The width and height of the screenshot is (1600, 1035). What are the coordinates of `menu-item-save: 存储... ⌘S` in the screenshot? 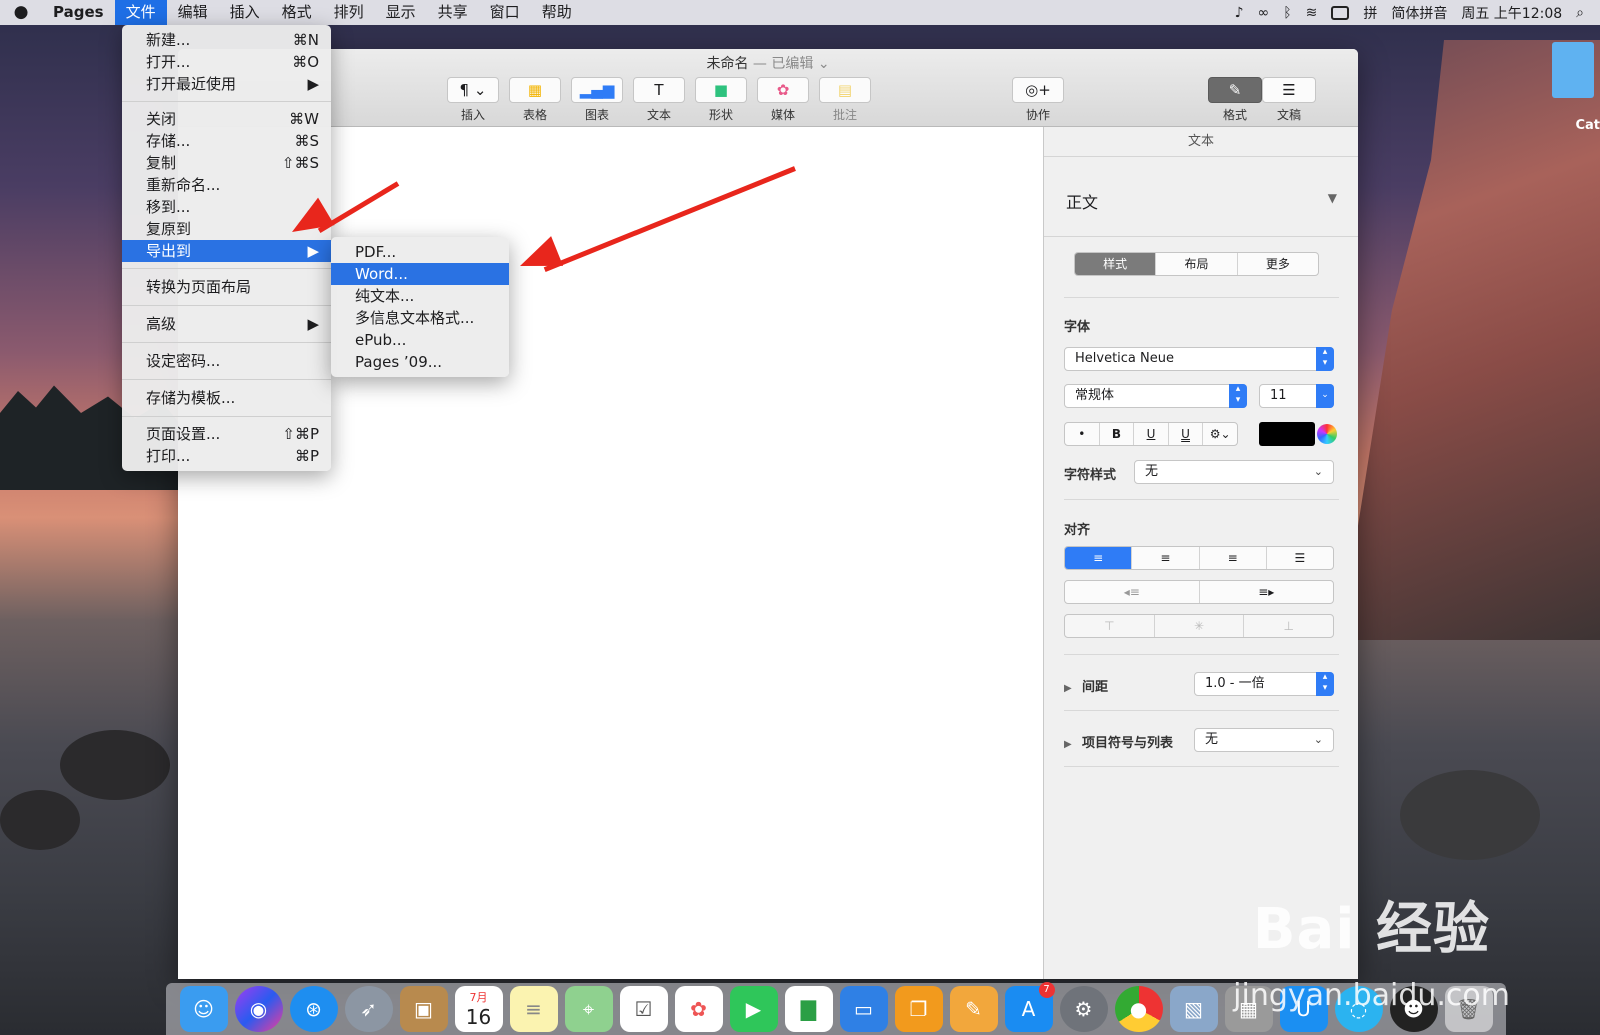 It's located at (226, 141).